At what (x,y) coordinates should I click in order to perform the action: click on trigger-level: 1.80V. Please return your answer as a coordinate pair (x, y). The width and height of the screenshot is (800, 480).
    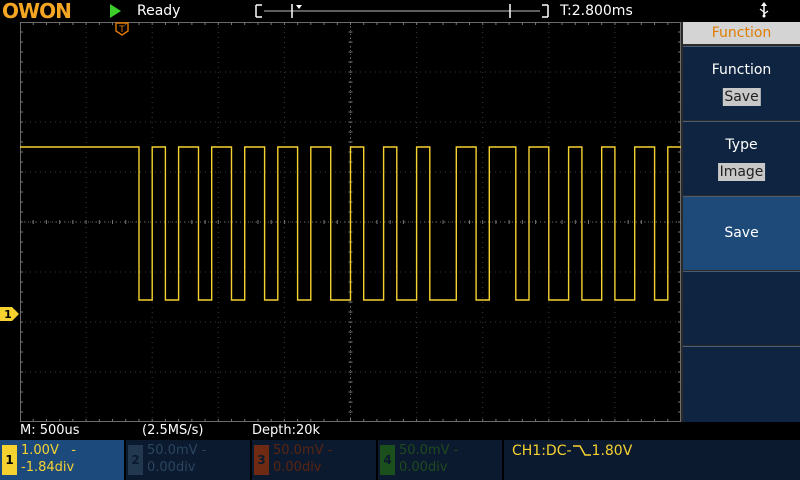
    Looking at the image, I should click on (612, 451).